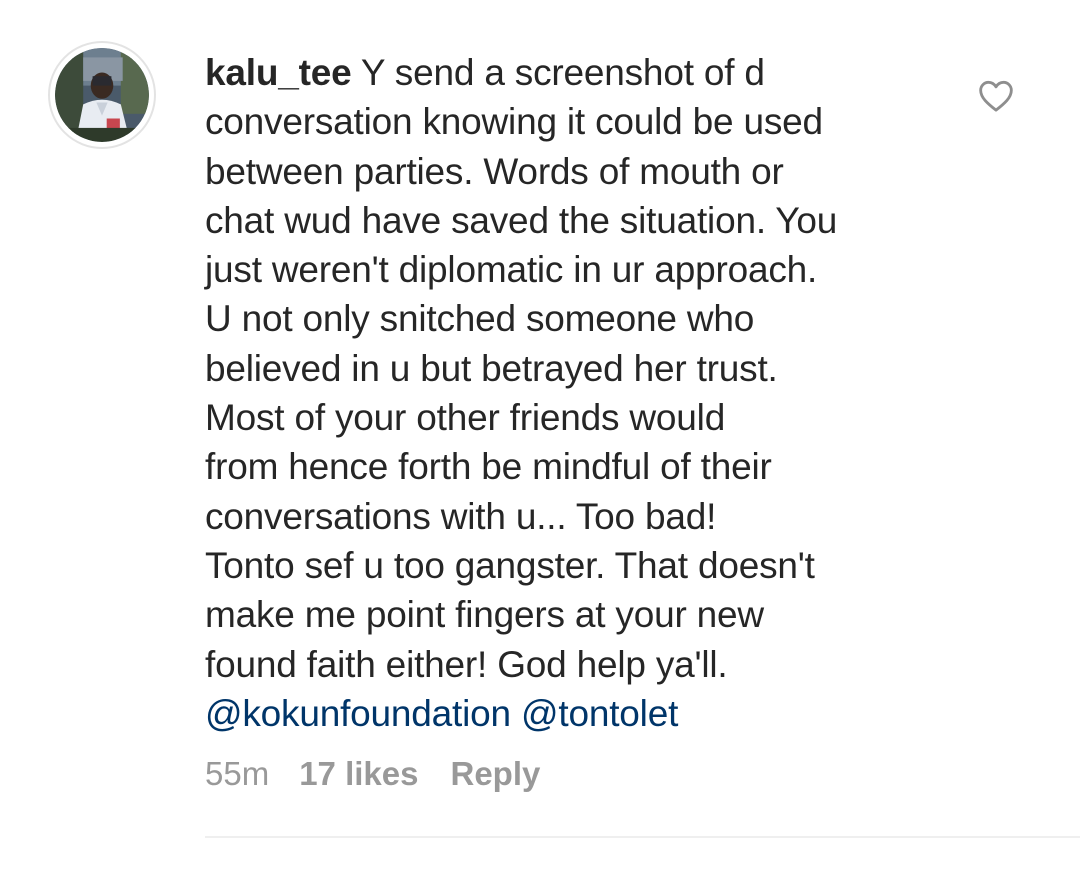  I want to click on heart-outline-icon, so click(996, 96).